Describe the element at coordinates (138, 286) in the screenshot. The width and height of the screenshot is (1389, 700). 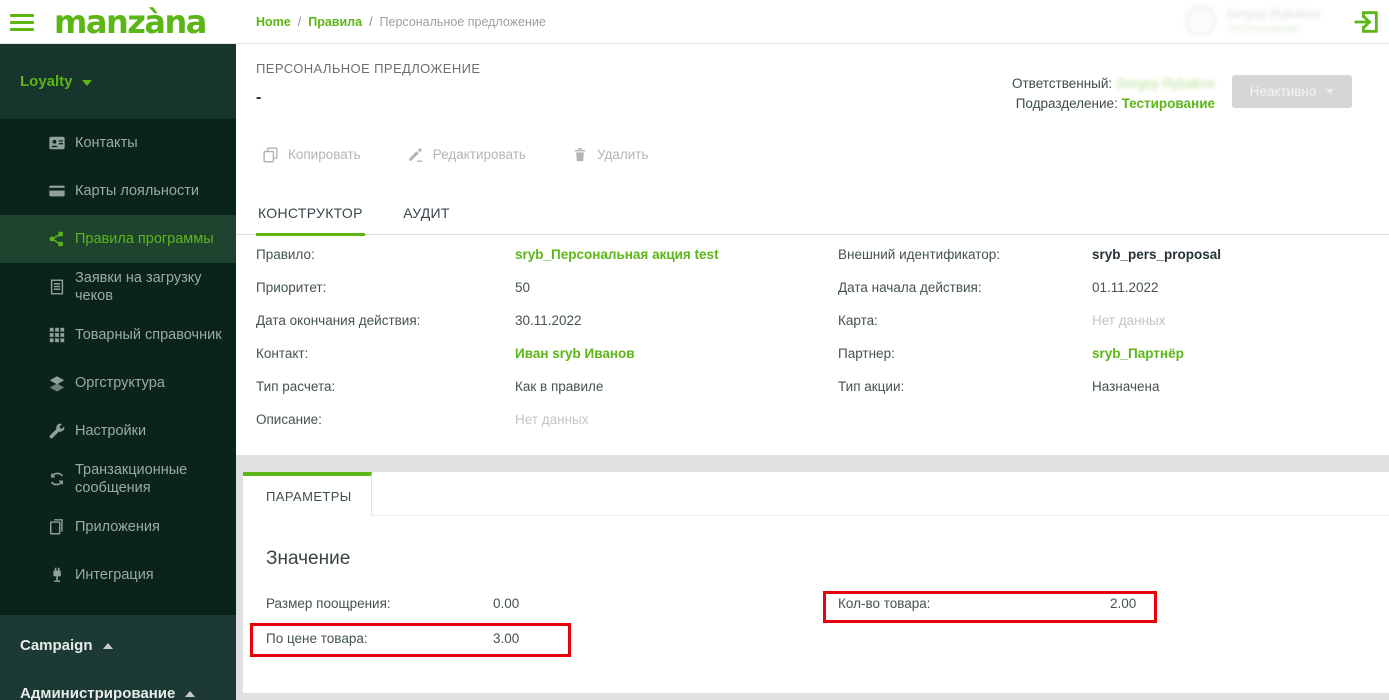
I see `sidebar-item-label: Заявки на загрузку чеков` at that location.